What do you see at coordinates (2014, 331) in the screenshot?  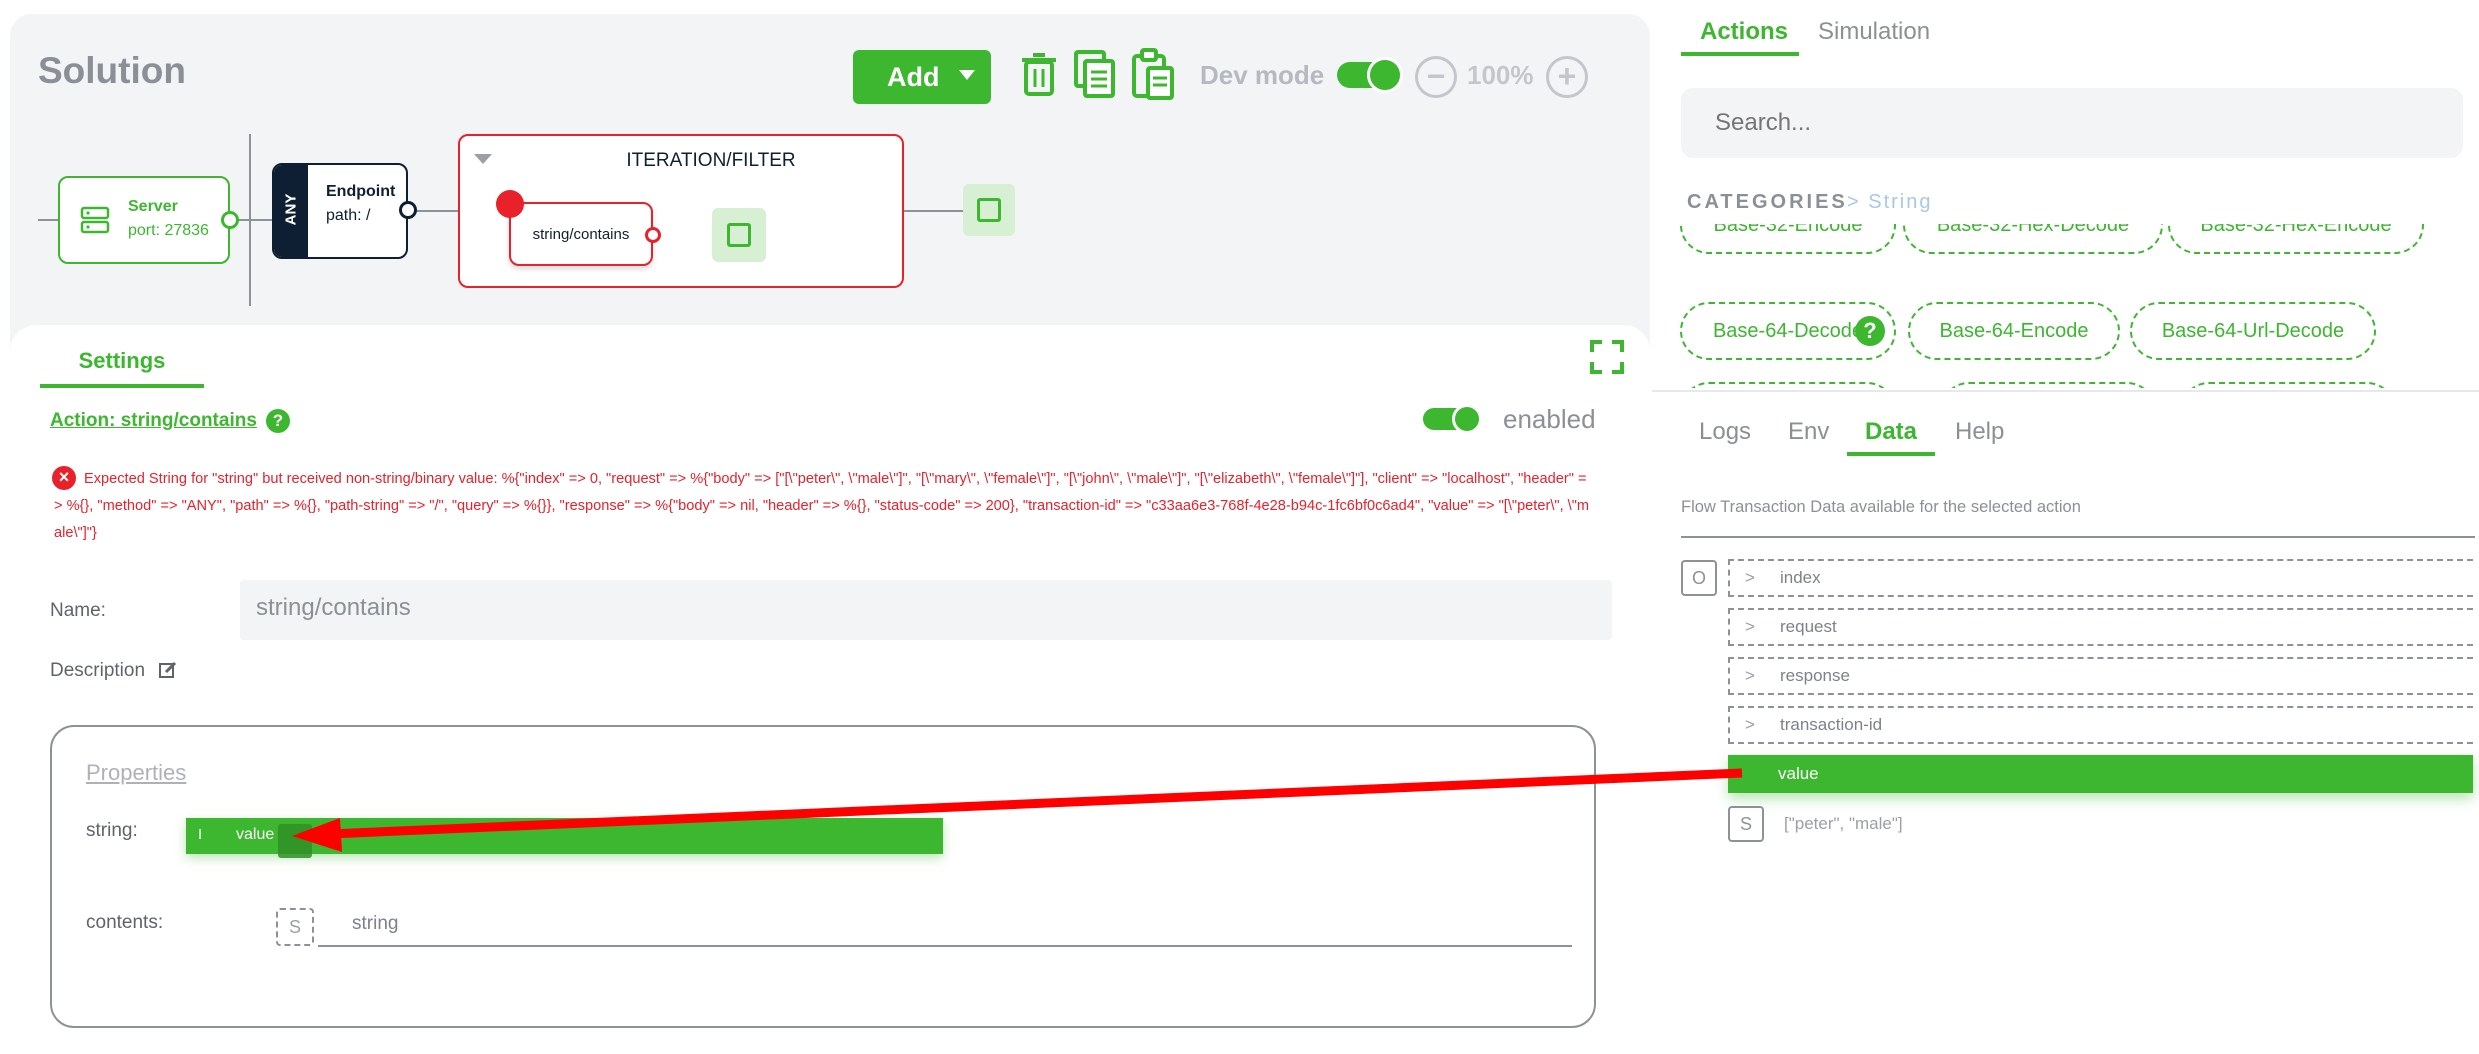 I see `chip-base-64-encode: Base-64-Encode` at bounding box center [2014, 331].